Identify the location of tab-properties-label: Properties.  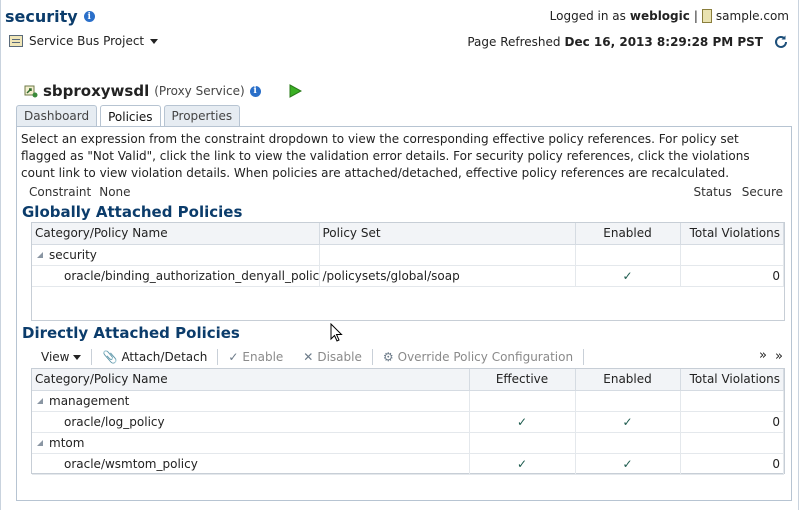
(202, 116).